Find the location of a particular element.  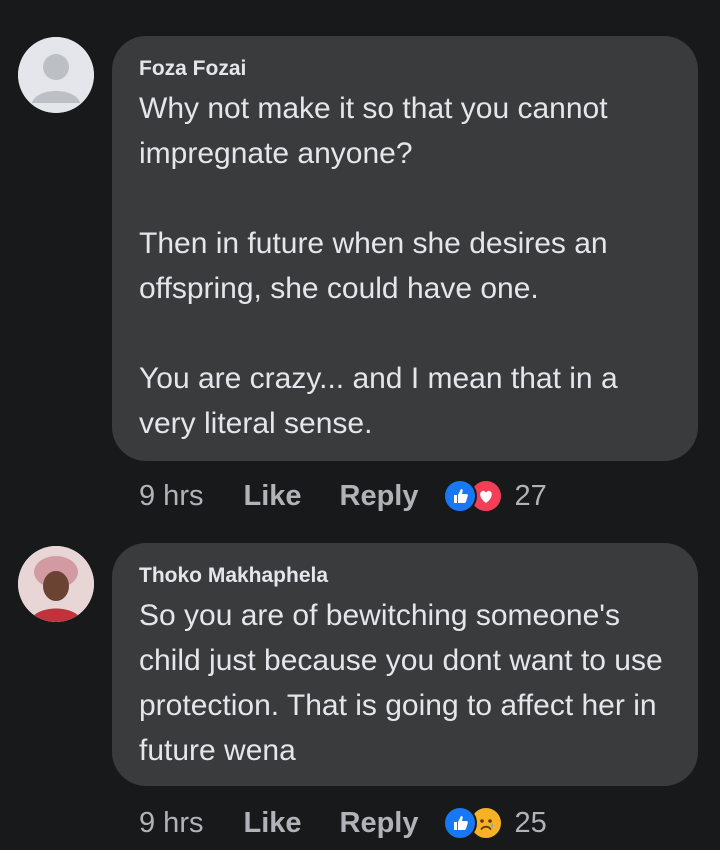

reaction-count: 27 is located at coordinates (530, 495).